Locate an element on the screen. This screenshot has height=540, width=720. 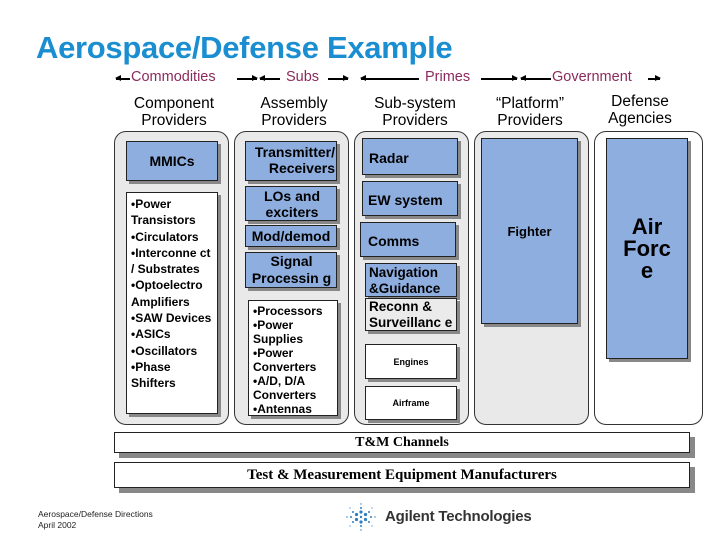
segment-commodities: Commodities is located at coordinates (173, 77).